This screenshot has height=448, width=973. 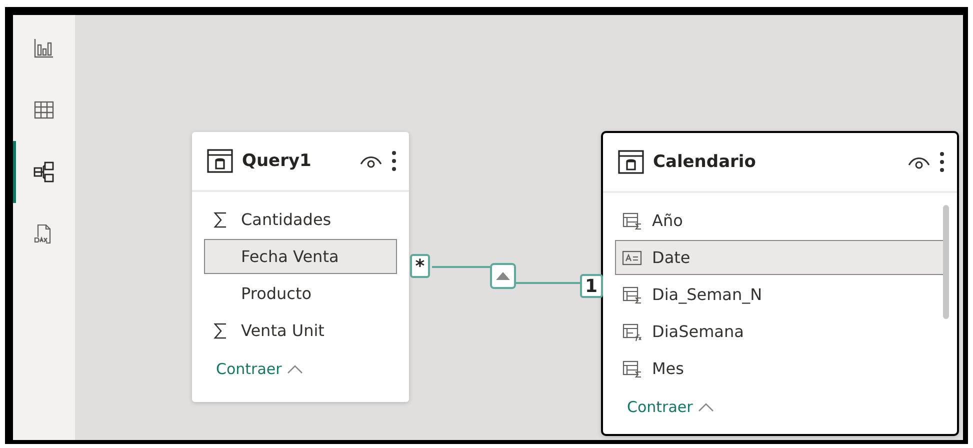 I want to click on field-row: Date, so click(x=780, y=257).